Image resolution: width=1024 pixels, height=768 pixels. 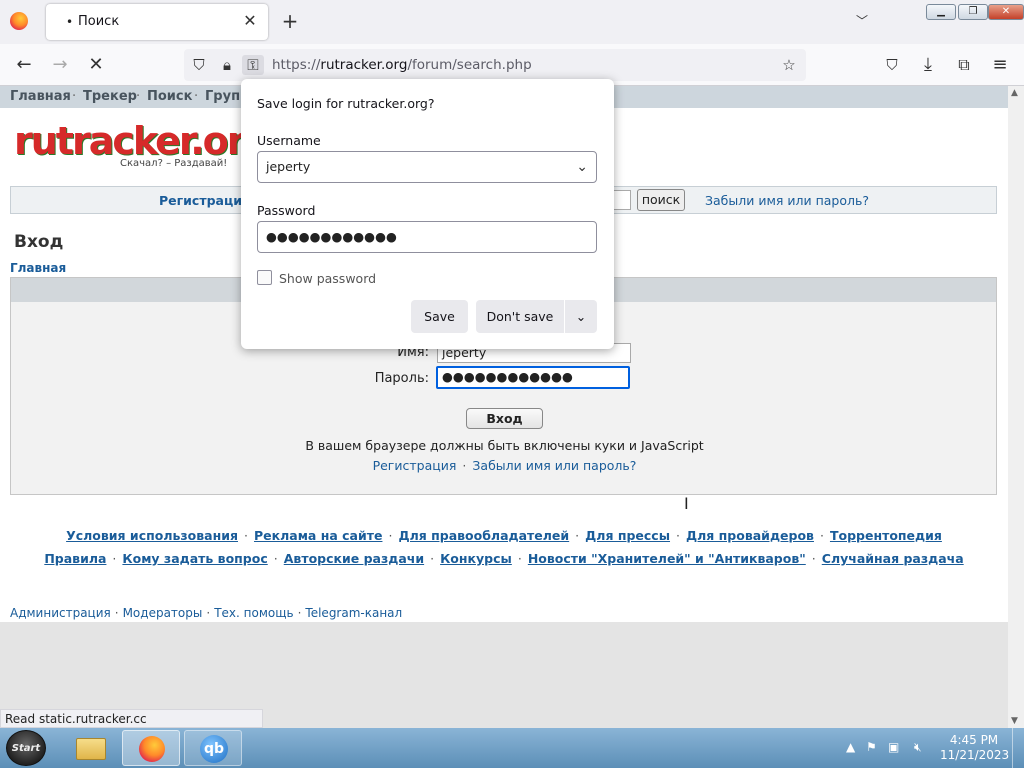 I want to click on url-text: https://rutracker.org/forum/search.php, so click(x=402, y=65).